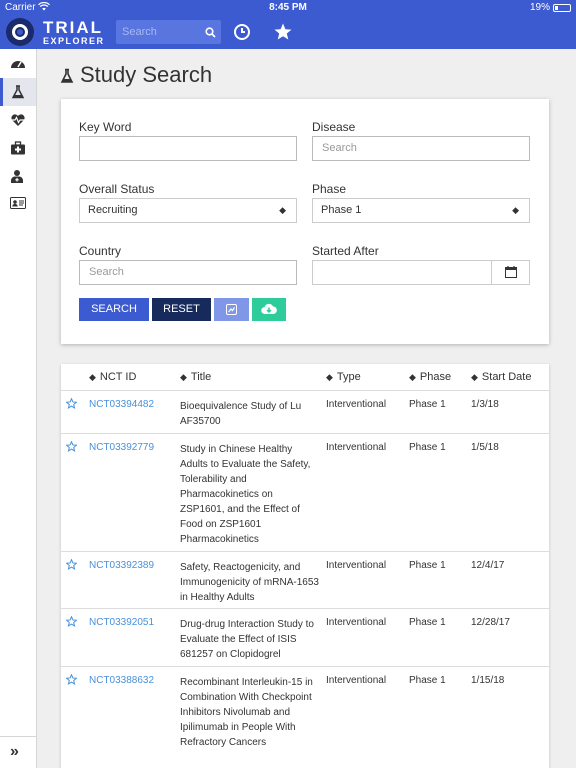  What do you see at coordinates (485, 447) in the screenshot?
I see `start-date: 1/5/18` at bounding box center [485, 447].